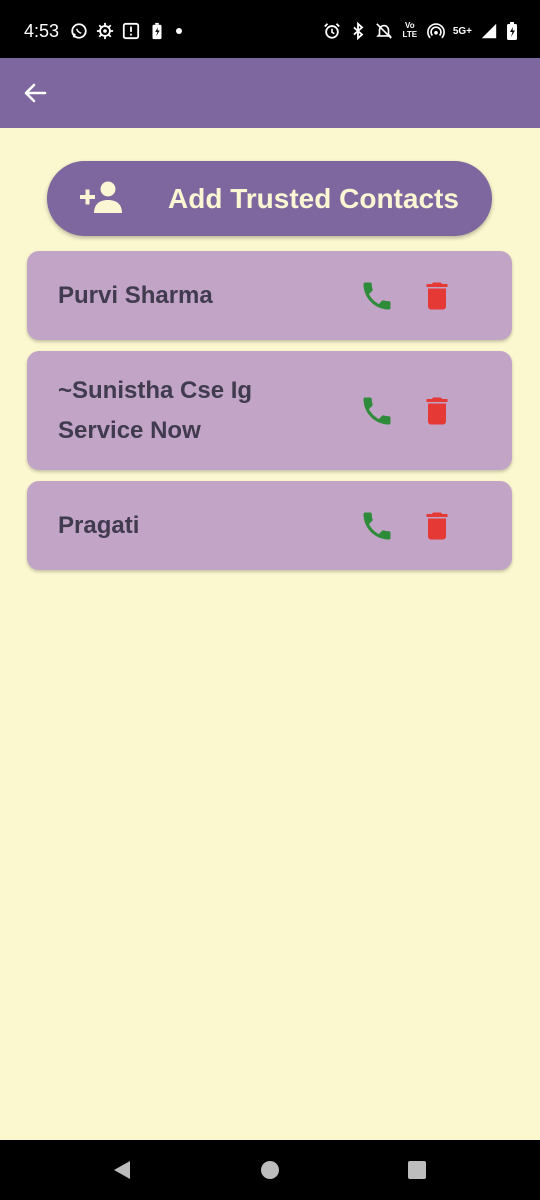 Image resolution: width=540 pixels, height=1200 pixels. Describe the element at coordinates (131, 31) in the screenshot. I see `notification-box-icon` at that location.